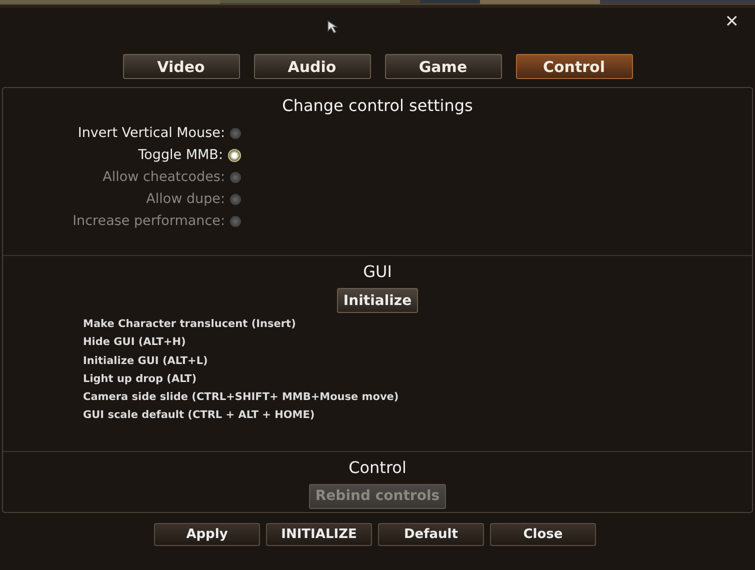 The height and width of the screenshot is (570, 755). I want to click on dialog-button: Close, so click(543, 534).